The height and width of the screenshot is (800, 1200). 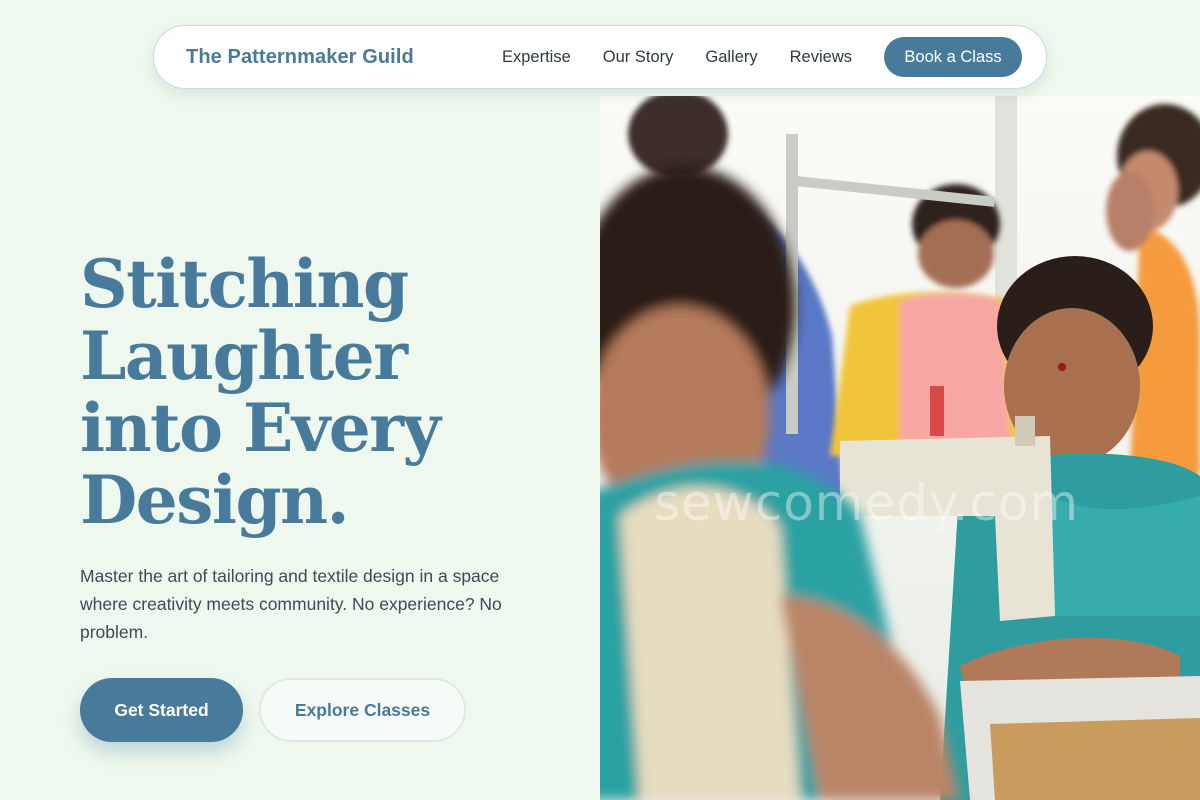 What do you see at coordinates (536, 57) in the screenshot?
I see `nav-link-expertise: Expertise` at bounding box center [536, 57].